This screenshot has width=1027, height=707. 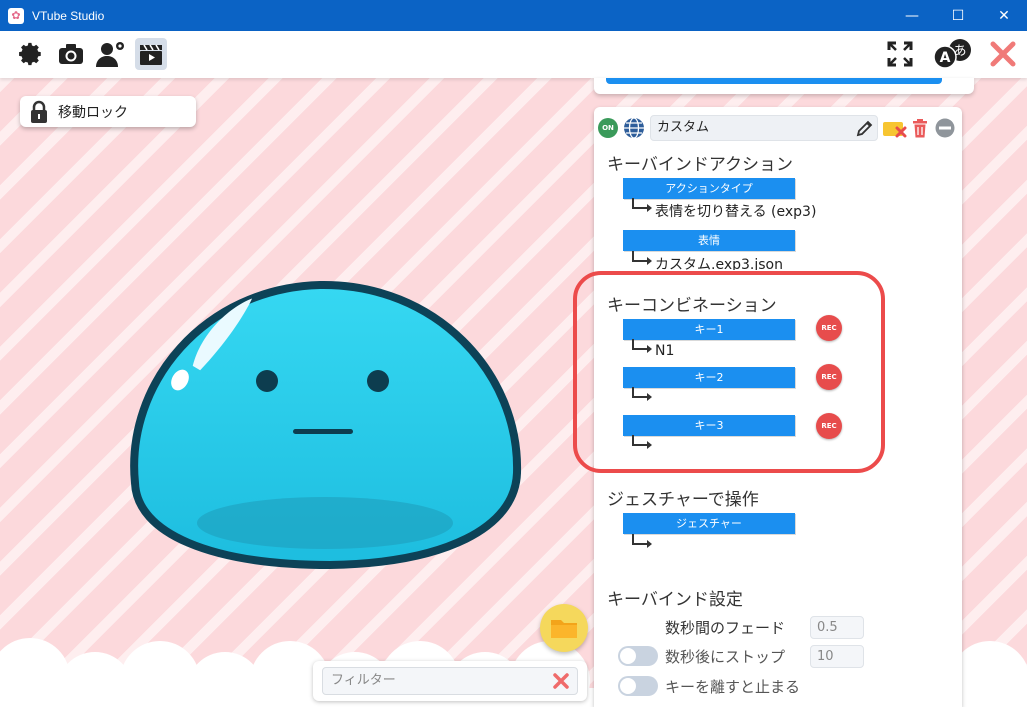 What do you see at coordinates (733, 687) in the screenshot?
I see `stop-on-release-label: キーを離すと止まる` at bounding box center [733, 687].